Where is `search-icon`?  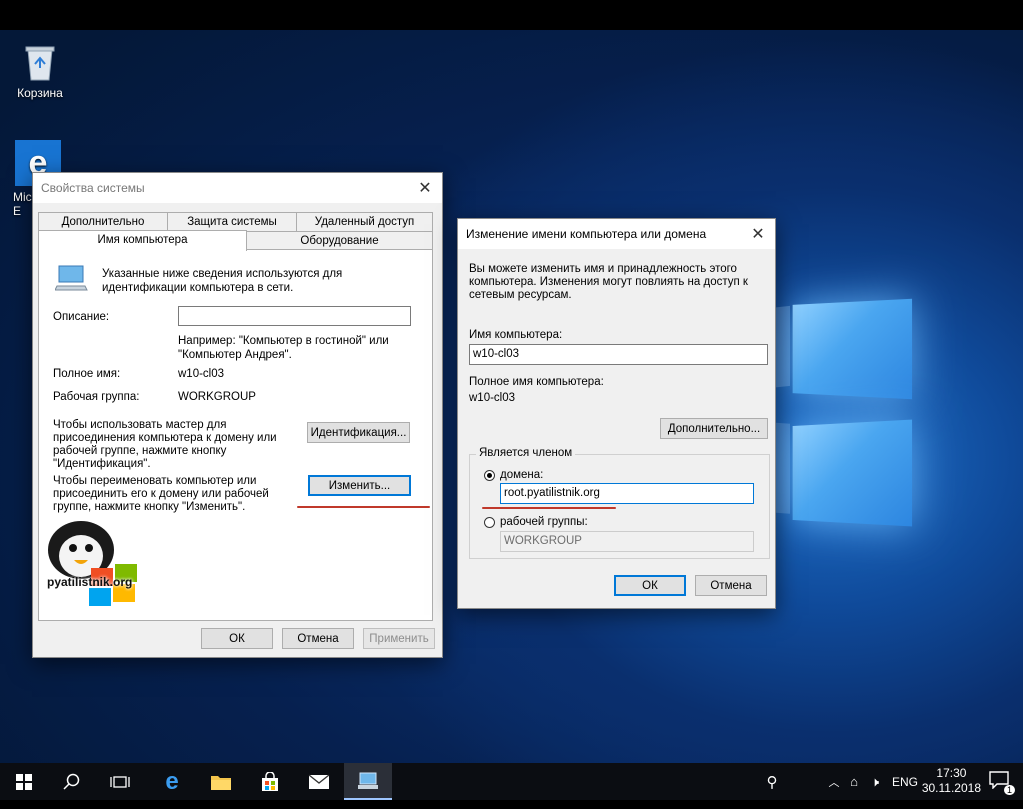
search-icon is located at coordinates (72, 782).